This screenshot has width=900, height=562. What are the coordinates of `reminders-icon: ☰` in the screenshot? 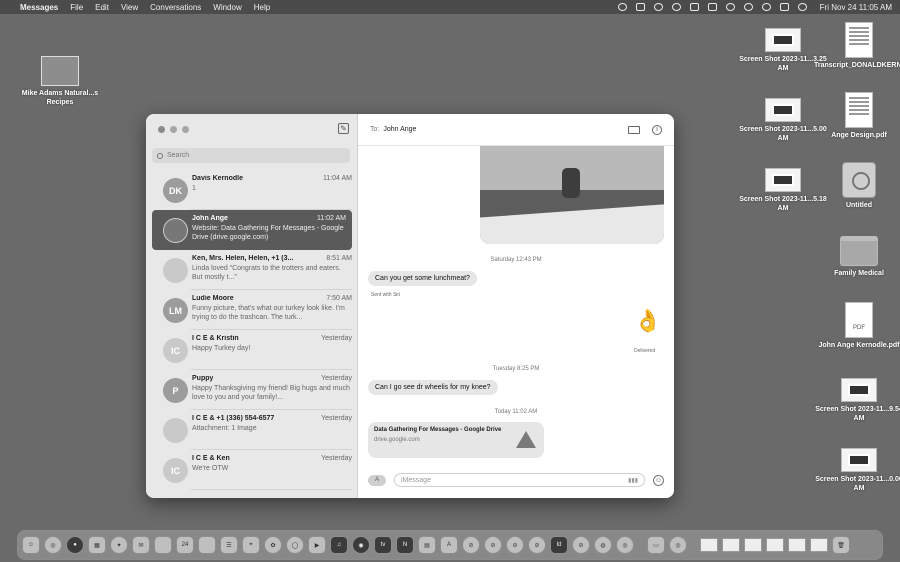 It's located at (229, 545).